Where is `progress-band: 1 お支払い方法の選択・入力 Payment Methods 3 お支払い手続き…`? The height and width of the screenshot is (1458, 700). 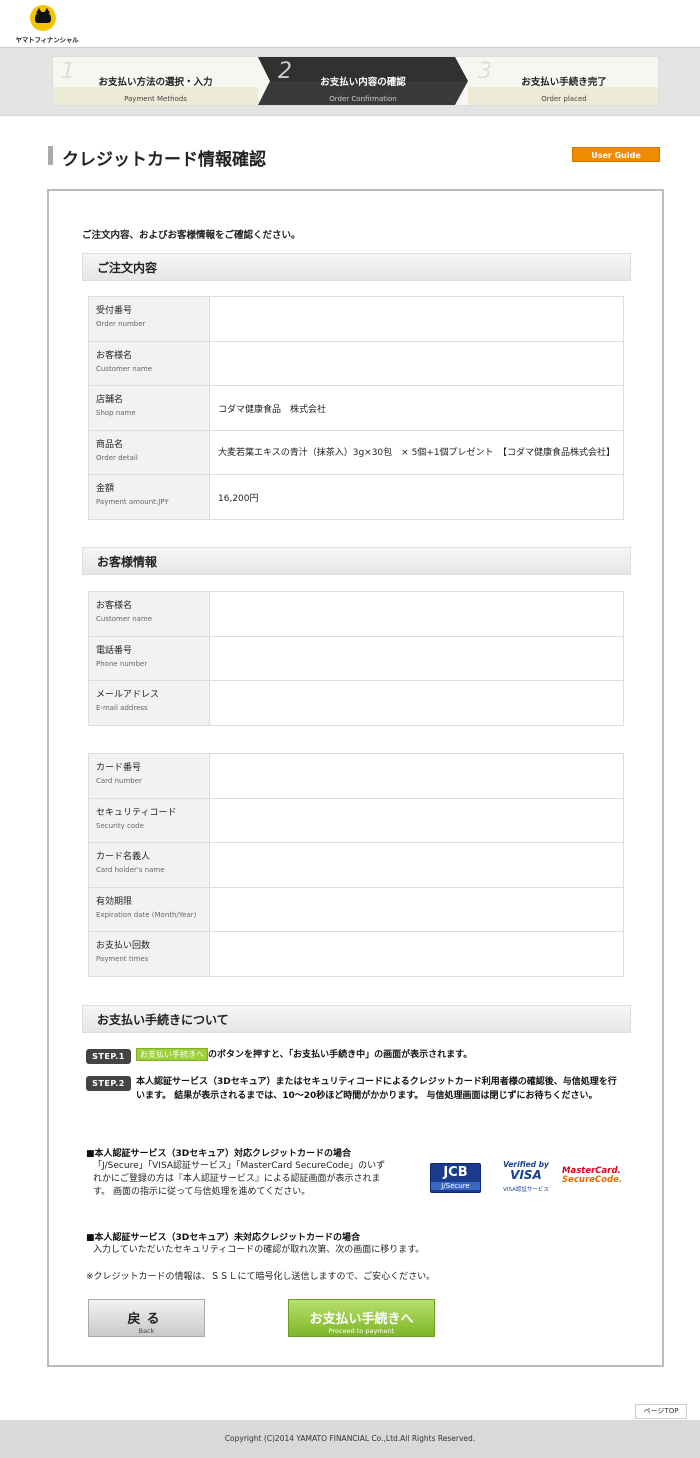
progress-band: 1 お支払い方法の選択・入力 Payment Methods 3 お支払い手続き… is located at coordinates (350, 82).